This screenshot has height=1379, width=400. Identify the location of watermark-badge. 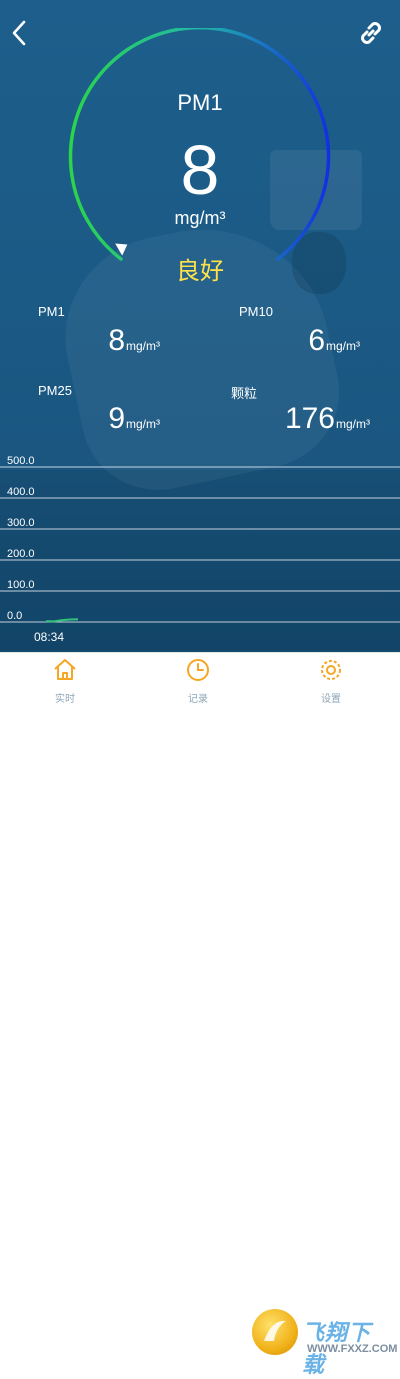
(275, 1332).